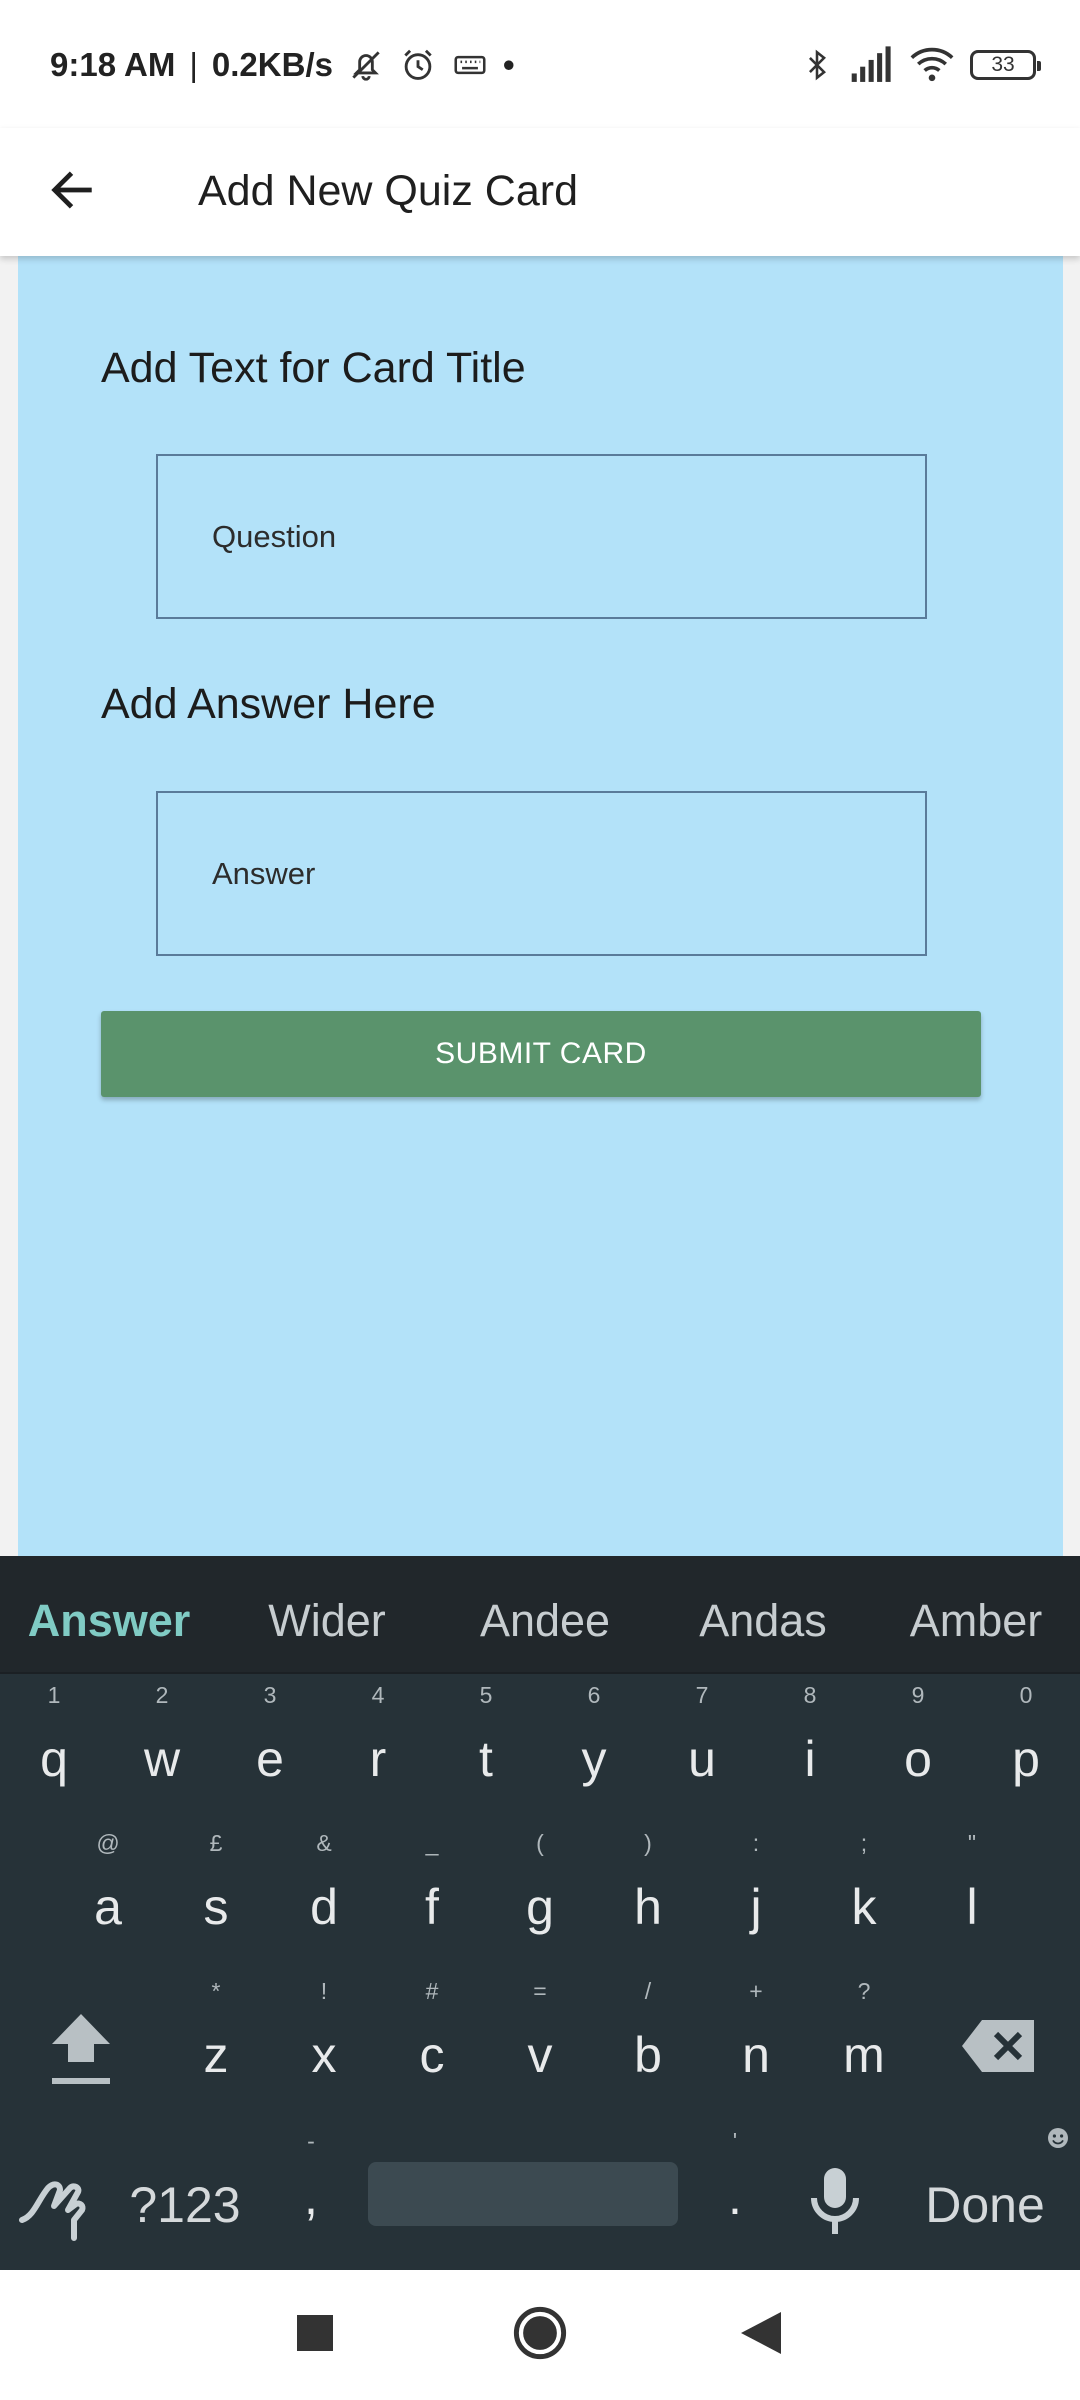  Describe the element at coordinates (540, 2055) in the screenshot. I see `key-label: v` at that location.